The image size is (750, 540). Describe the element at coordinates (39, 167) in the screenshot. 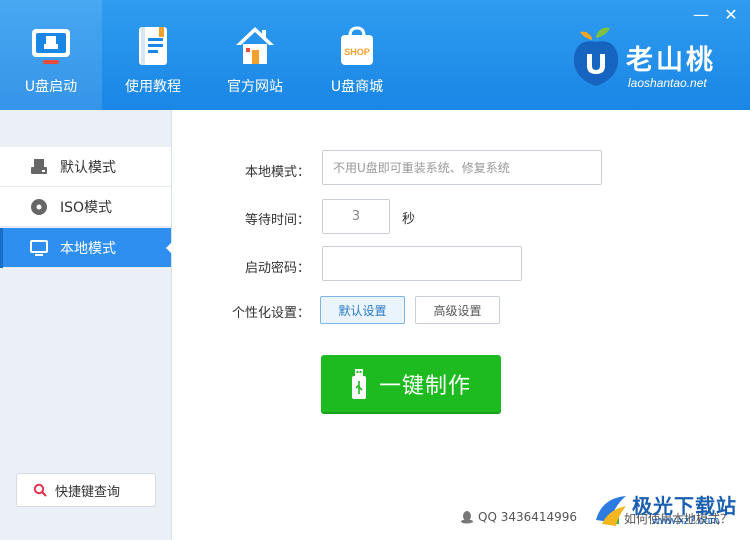

I see `drive-icon` at that location.